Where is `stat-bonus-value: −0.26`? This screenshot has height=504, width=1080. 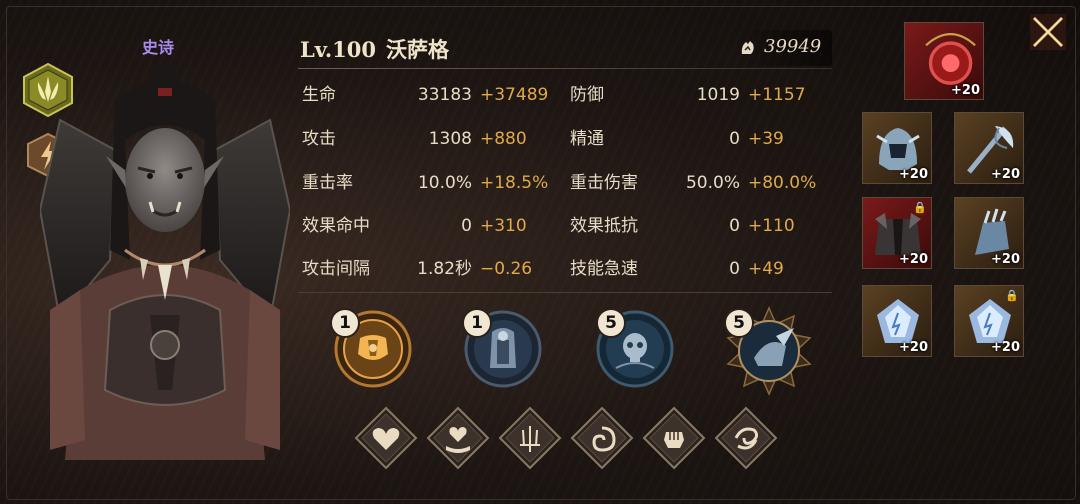
stat-bonus-value: −0.26 is located at coordinates (506, 269).